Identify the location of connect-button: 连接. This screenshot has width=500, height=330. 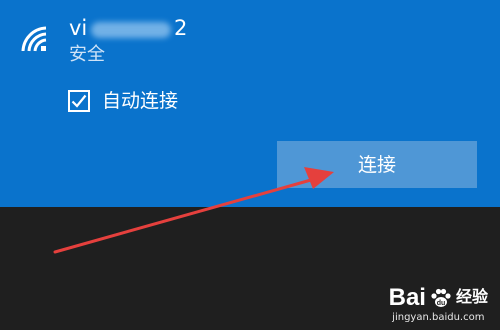
(377, 164).